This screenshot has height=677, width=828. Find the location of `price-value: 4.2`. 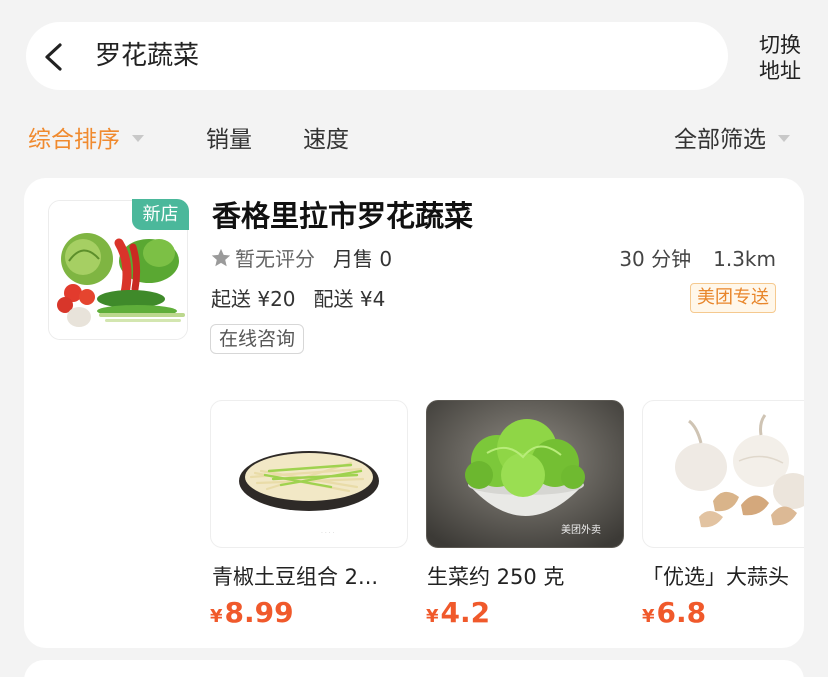

price-value: 4.2 is located at coordinates (465, 612).